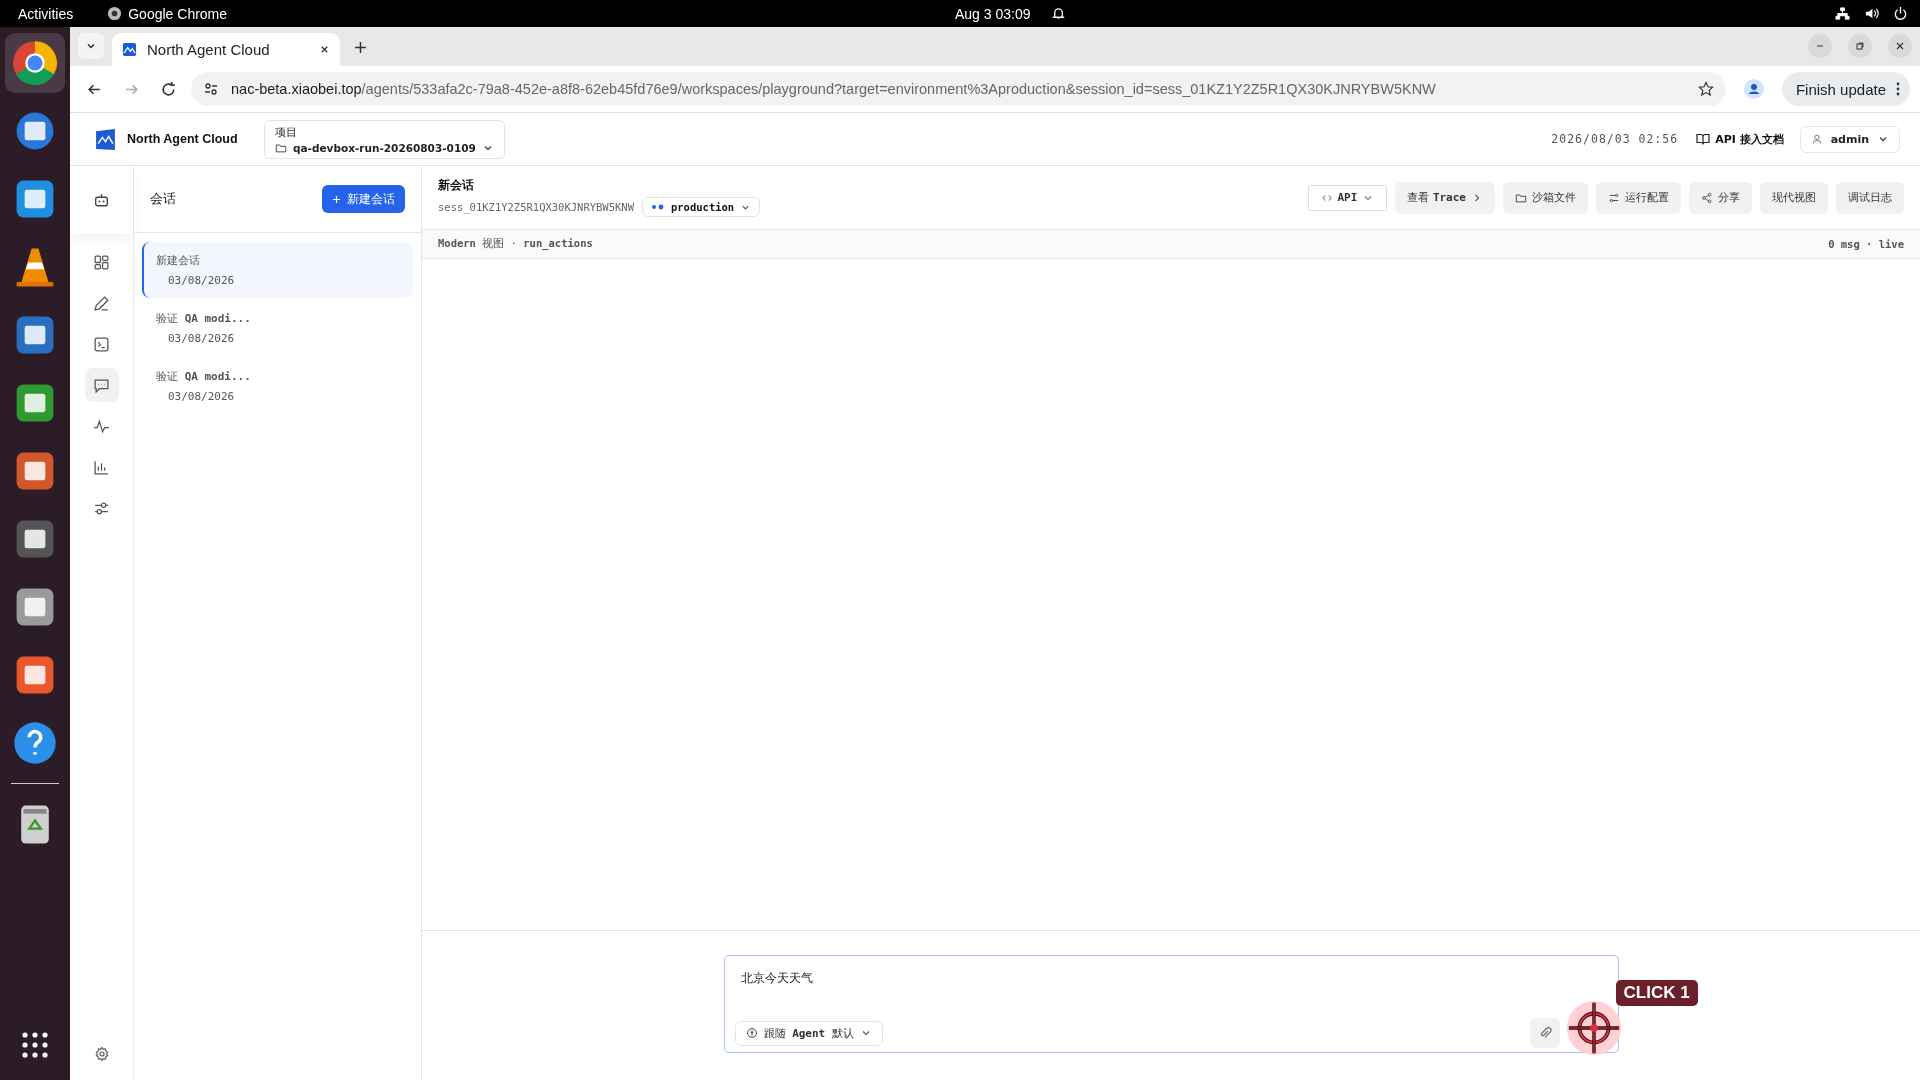  I want to click on toolbar-button: 调试日志, so click(1870, 197).